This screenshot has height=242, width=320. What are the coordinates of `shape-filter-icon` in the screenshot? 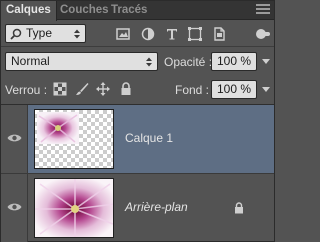 It's located at (195, 34).